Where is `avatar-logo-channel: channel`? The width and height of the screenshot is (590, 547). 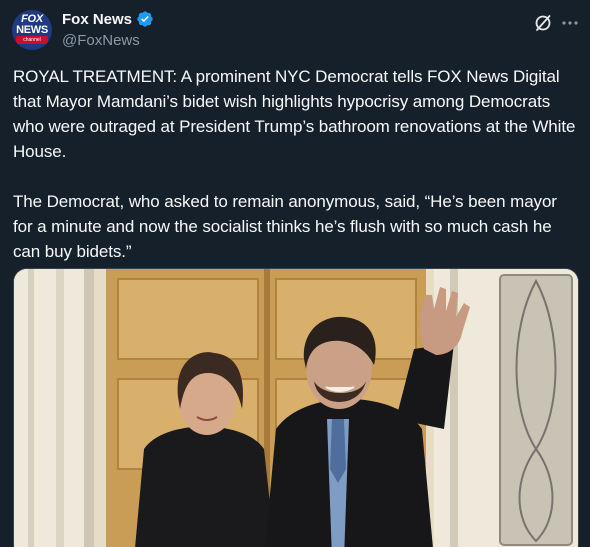
avatar-logo-channel: channel is located at coordinates (32, 40).